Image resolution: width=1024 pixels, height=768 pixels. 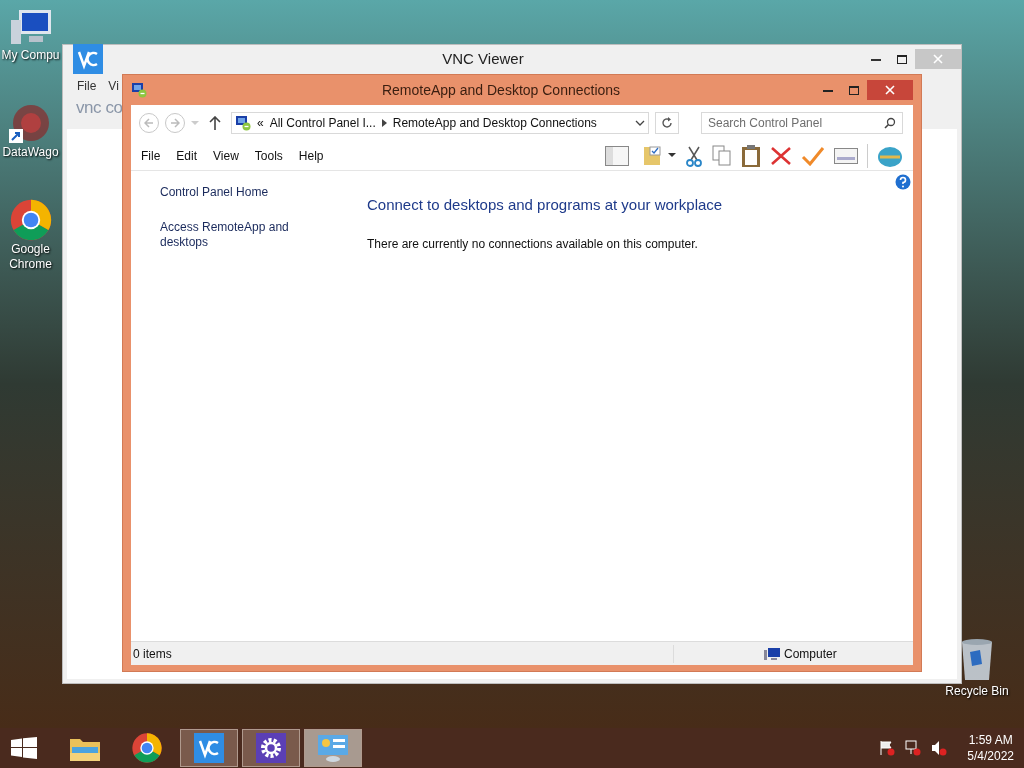 I want to click on shell-icon, so click(x=890, y=155).